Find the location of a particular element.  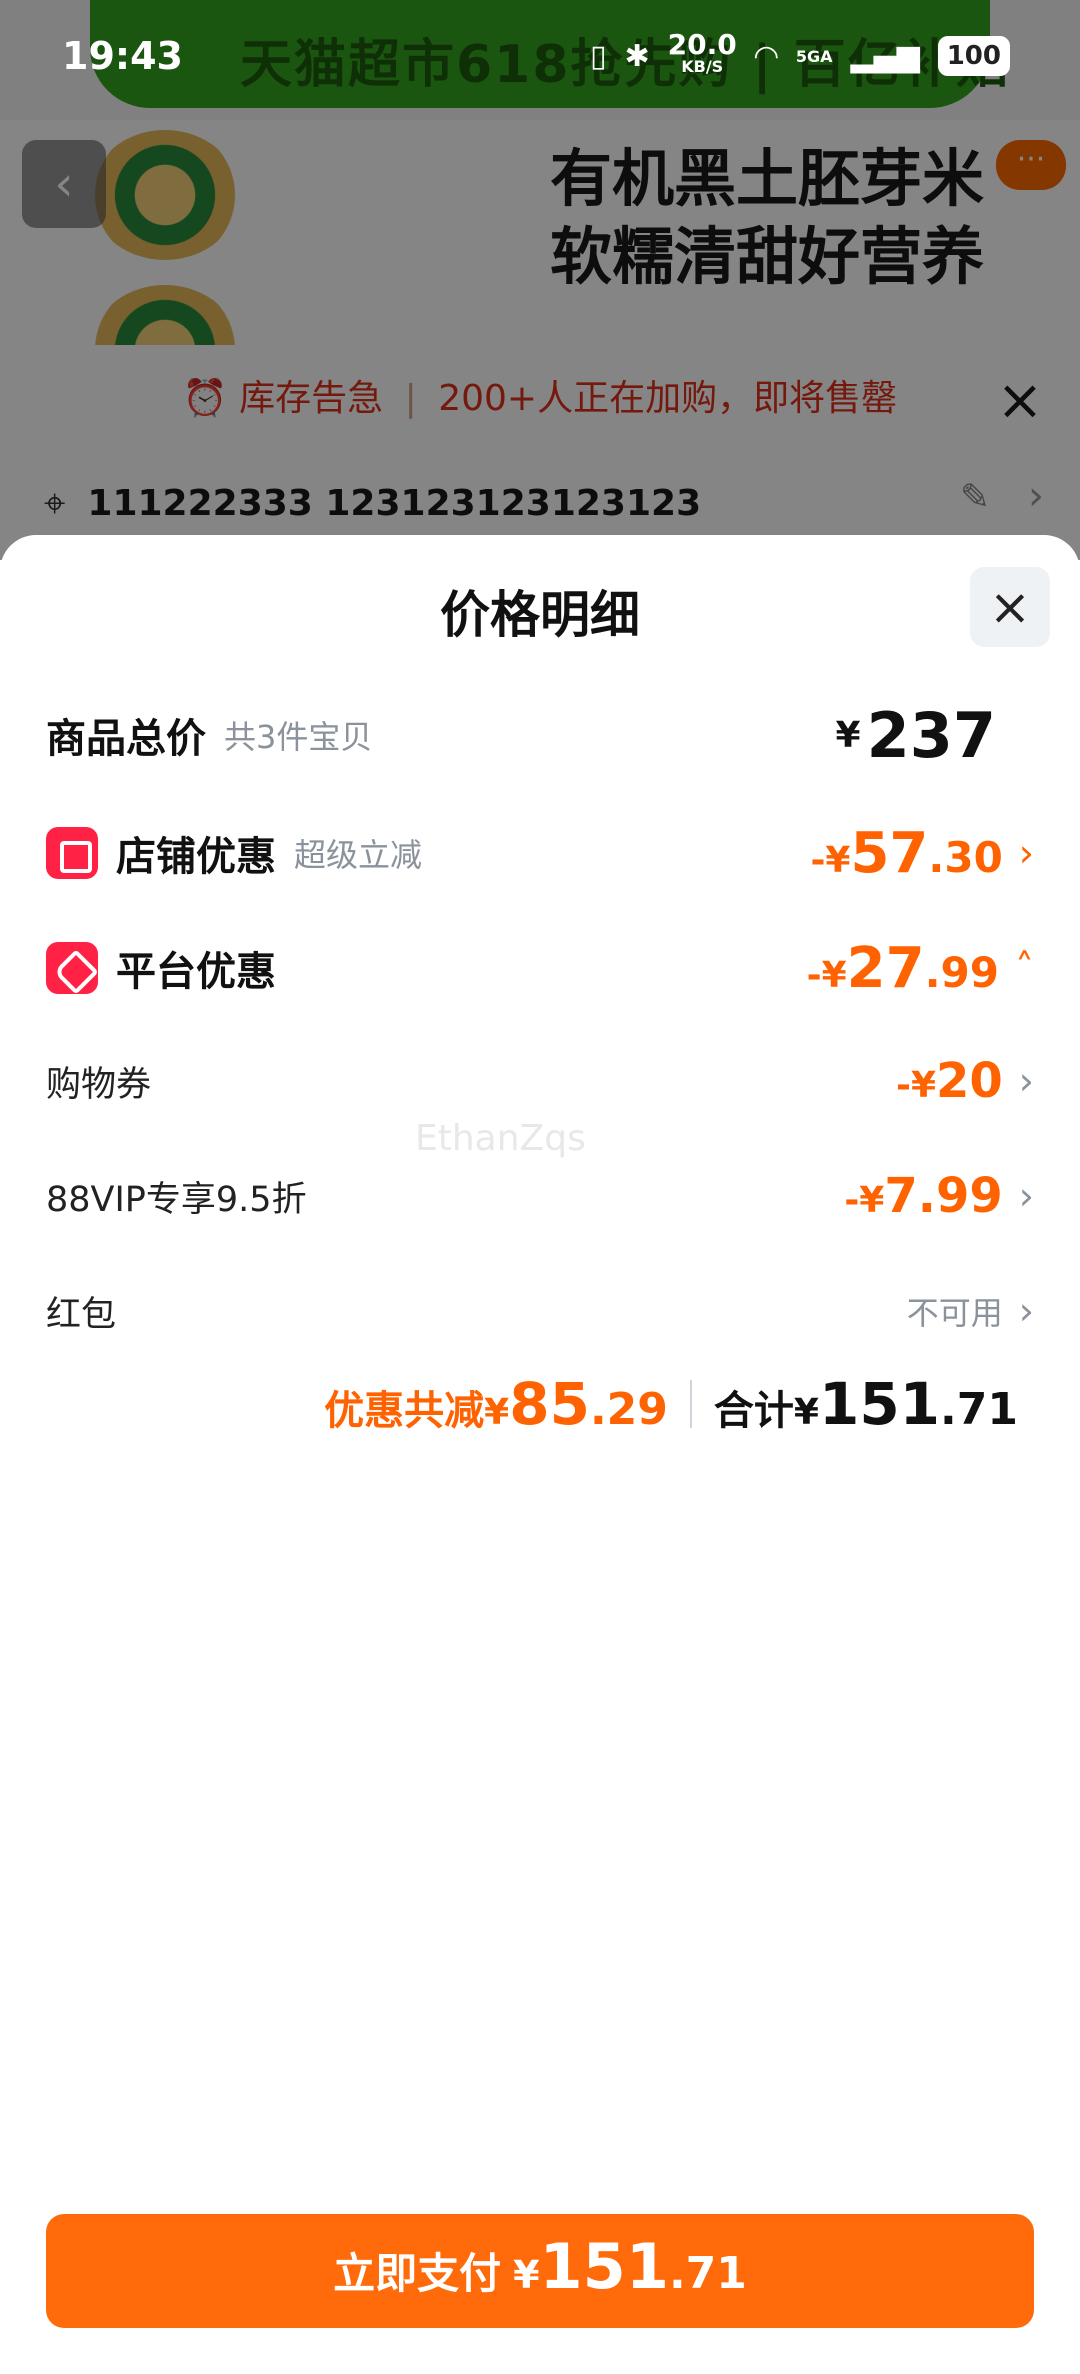

signal-icon: ▂▄▆ is located at coordinates (885, 56).